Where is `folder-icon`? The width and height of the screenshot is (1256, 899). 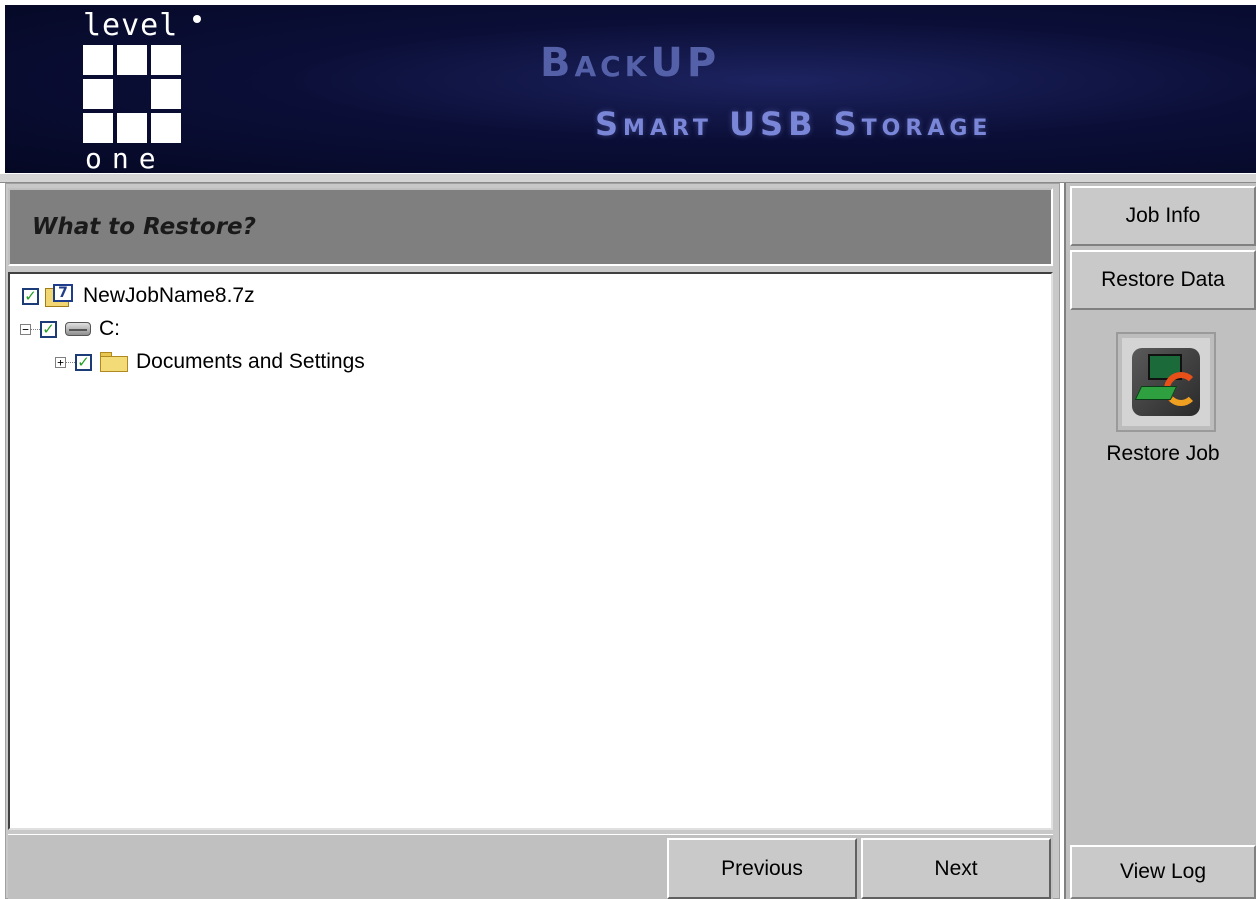 folder-icon is located at coordinates (114, 362).